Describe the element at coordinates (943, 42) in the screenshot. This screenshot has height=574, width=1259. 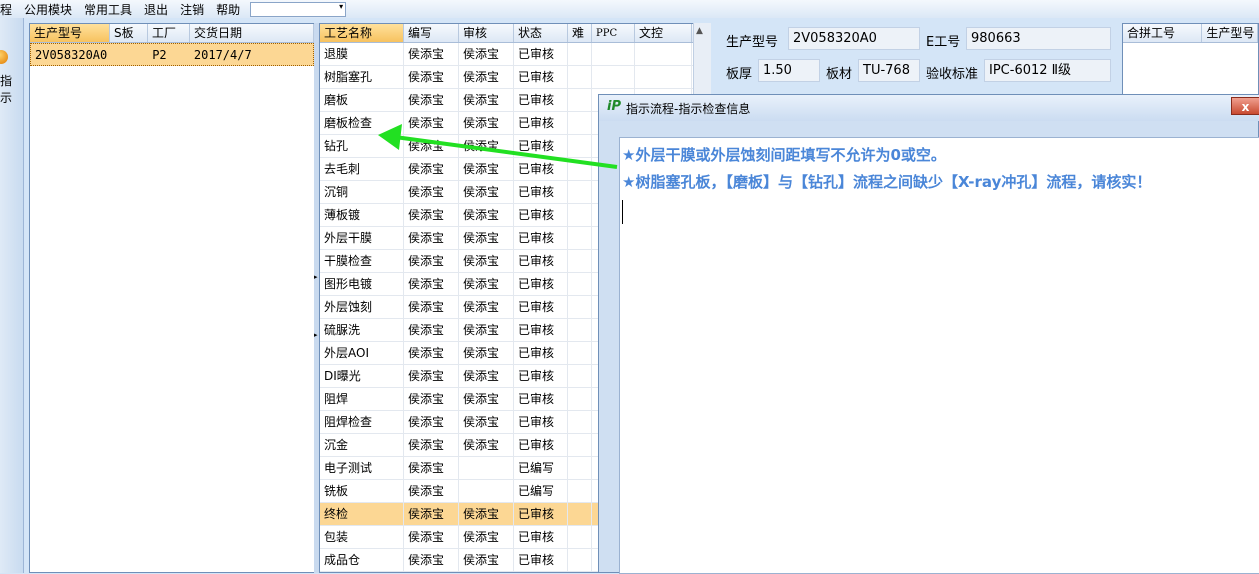
I see `eno-label: E工号` at that location.